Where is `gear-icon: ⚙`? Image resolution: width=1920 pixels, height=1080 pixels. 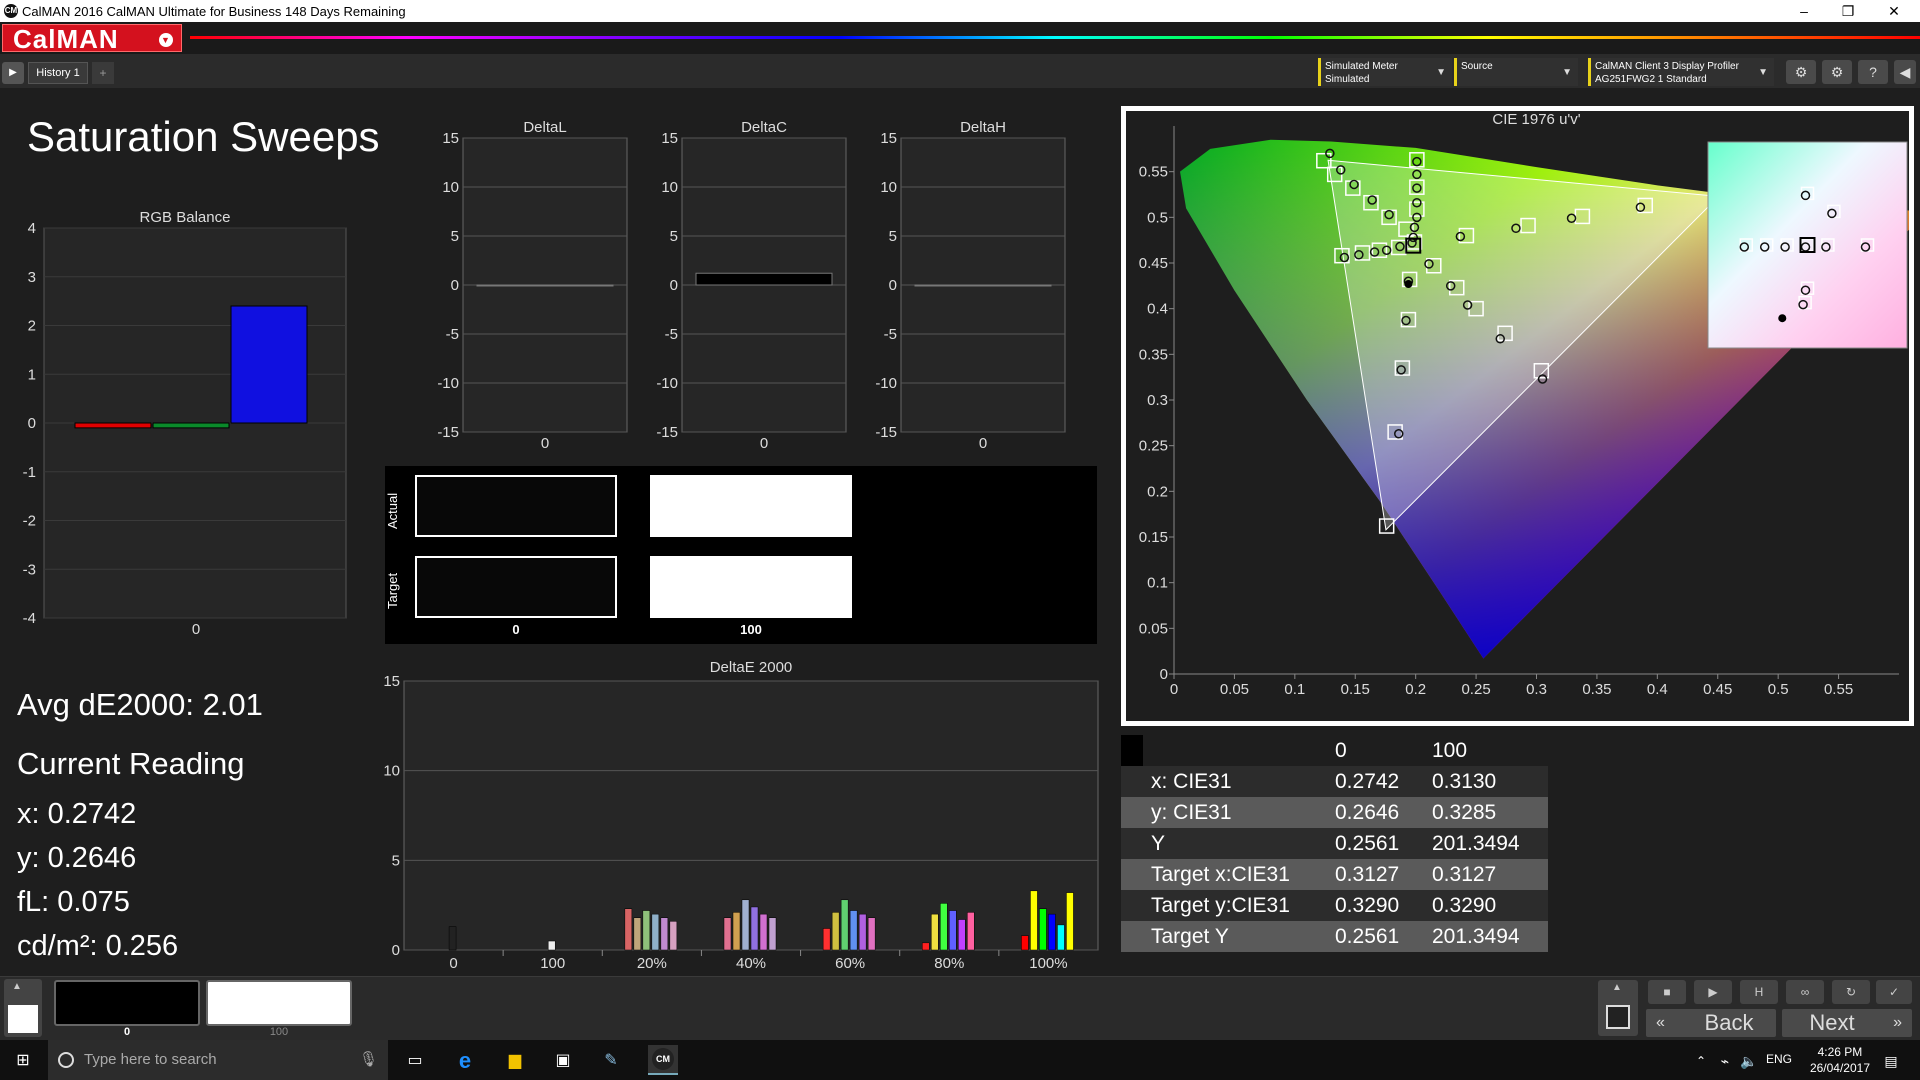 gear-icon: ⚙ is located at coordinates (1837, 72).